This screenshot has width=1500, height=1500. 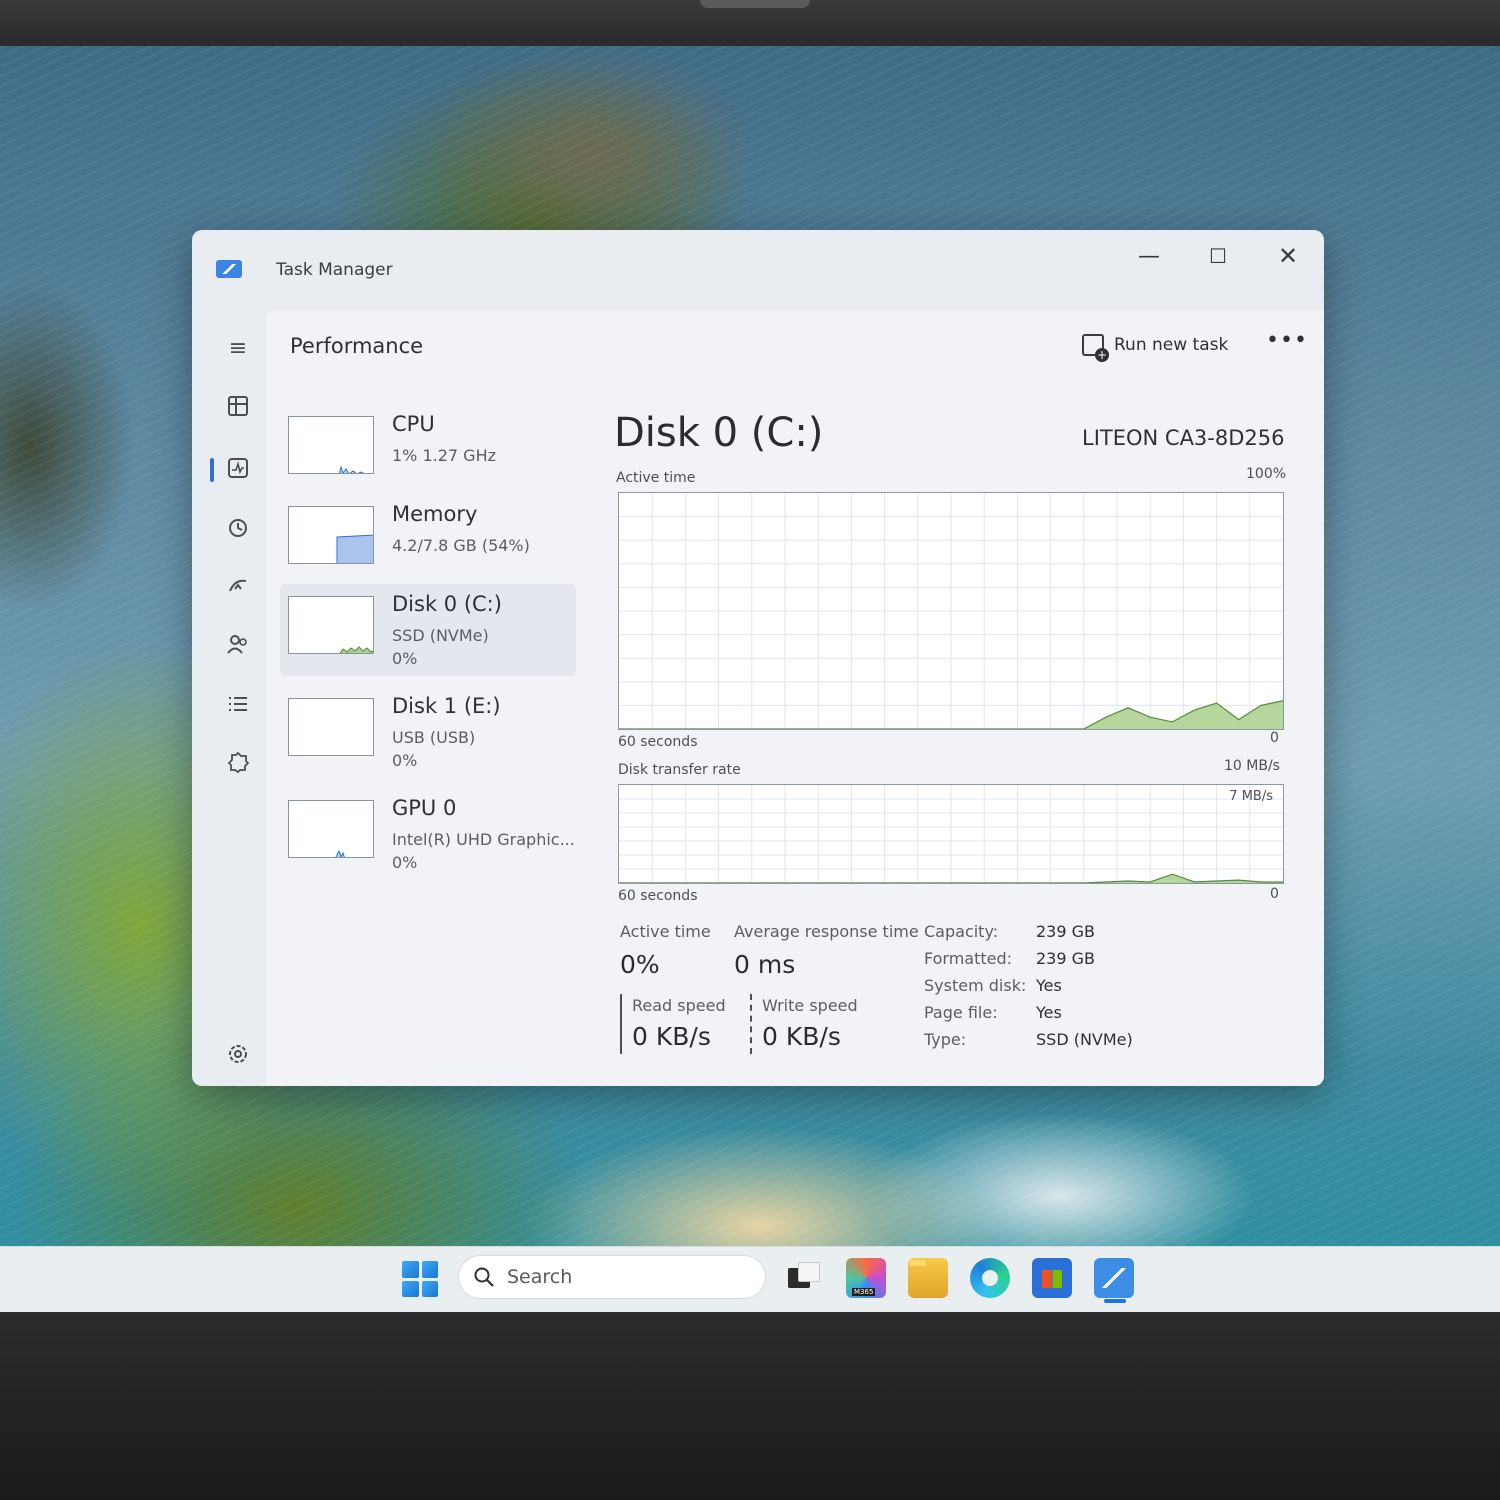 What do you see at coordinates (866, 1278) in the screenshot?
I see `microsoft-365-icon: M365` at bounding box center [866, 1278].